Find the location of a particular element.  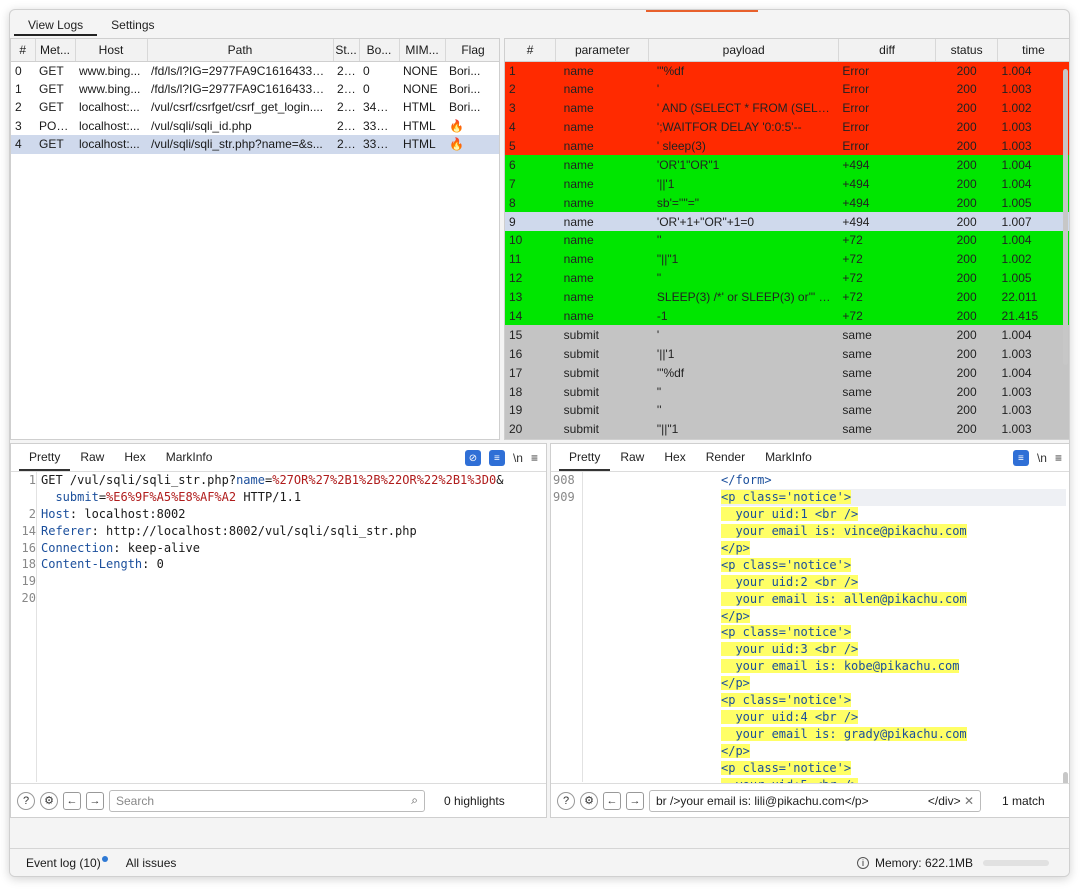

col-status: status is located at coordinates (967, 50).